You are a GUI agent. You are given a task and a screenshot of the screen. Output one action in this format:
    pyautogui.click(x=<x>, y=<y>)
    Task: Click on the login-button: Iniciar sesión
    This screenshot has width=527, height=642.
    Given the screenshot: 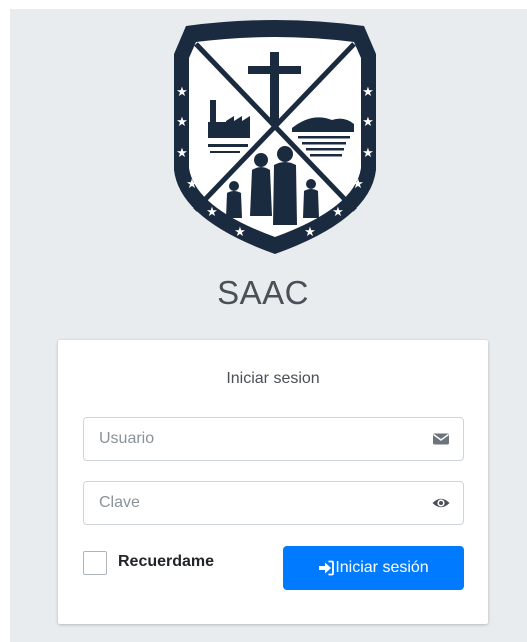 What is the action you would take?
    pyautogui.click(x=373, y=568)
    